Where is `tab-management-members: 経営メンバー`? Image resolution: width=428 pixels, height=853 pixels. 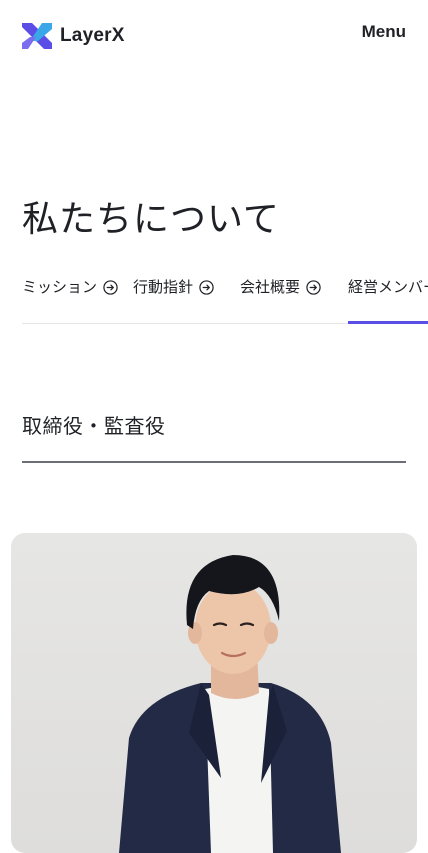
tab-management-members: 経営メンバー is located at coordinates (388, 300).